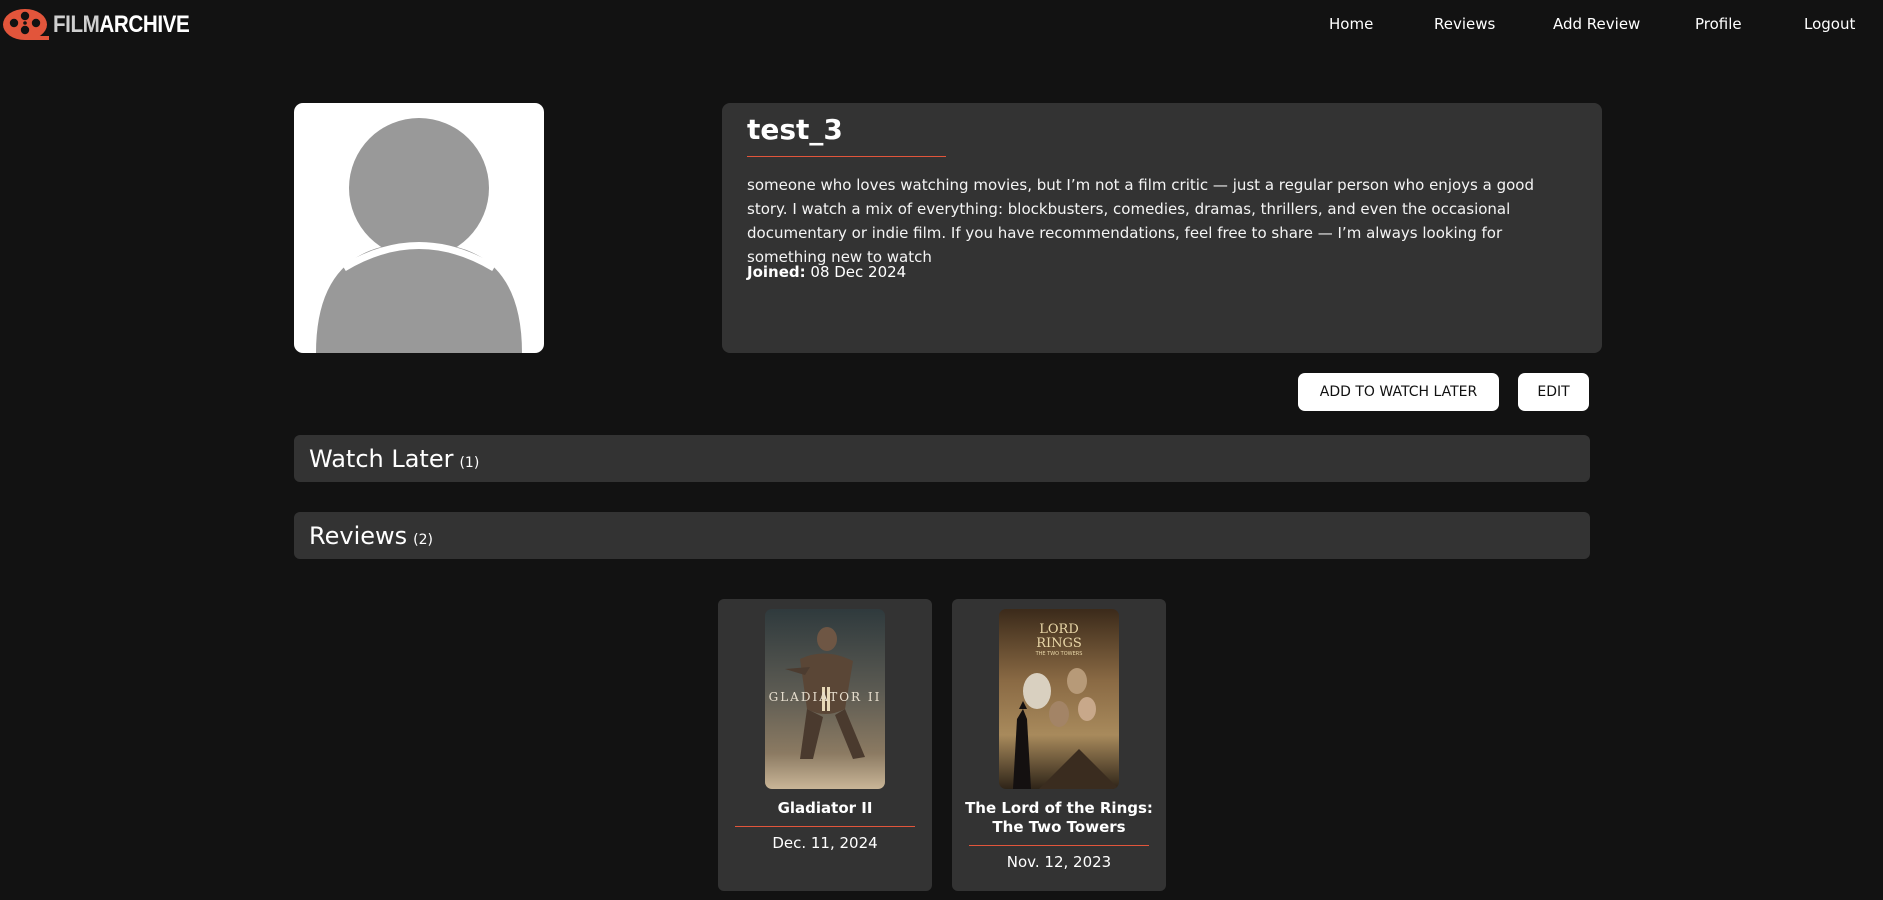 This screenshot has height=900, width=1883. I want to click on username-underline, so click(846, 156).